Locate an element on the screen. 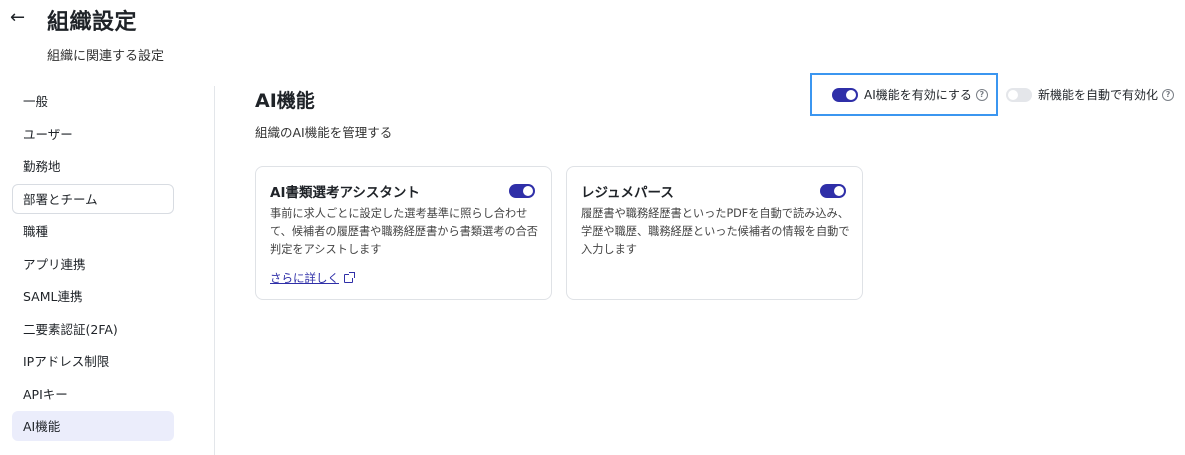 Image resolution: width=1185 pixels, height=455 pixels. auto-enable-label: 新機能を自動で有効化 is located at coordinates (1098, 95).